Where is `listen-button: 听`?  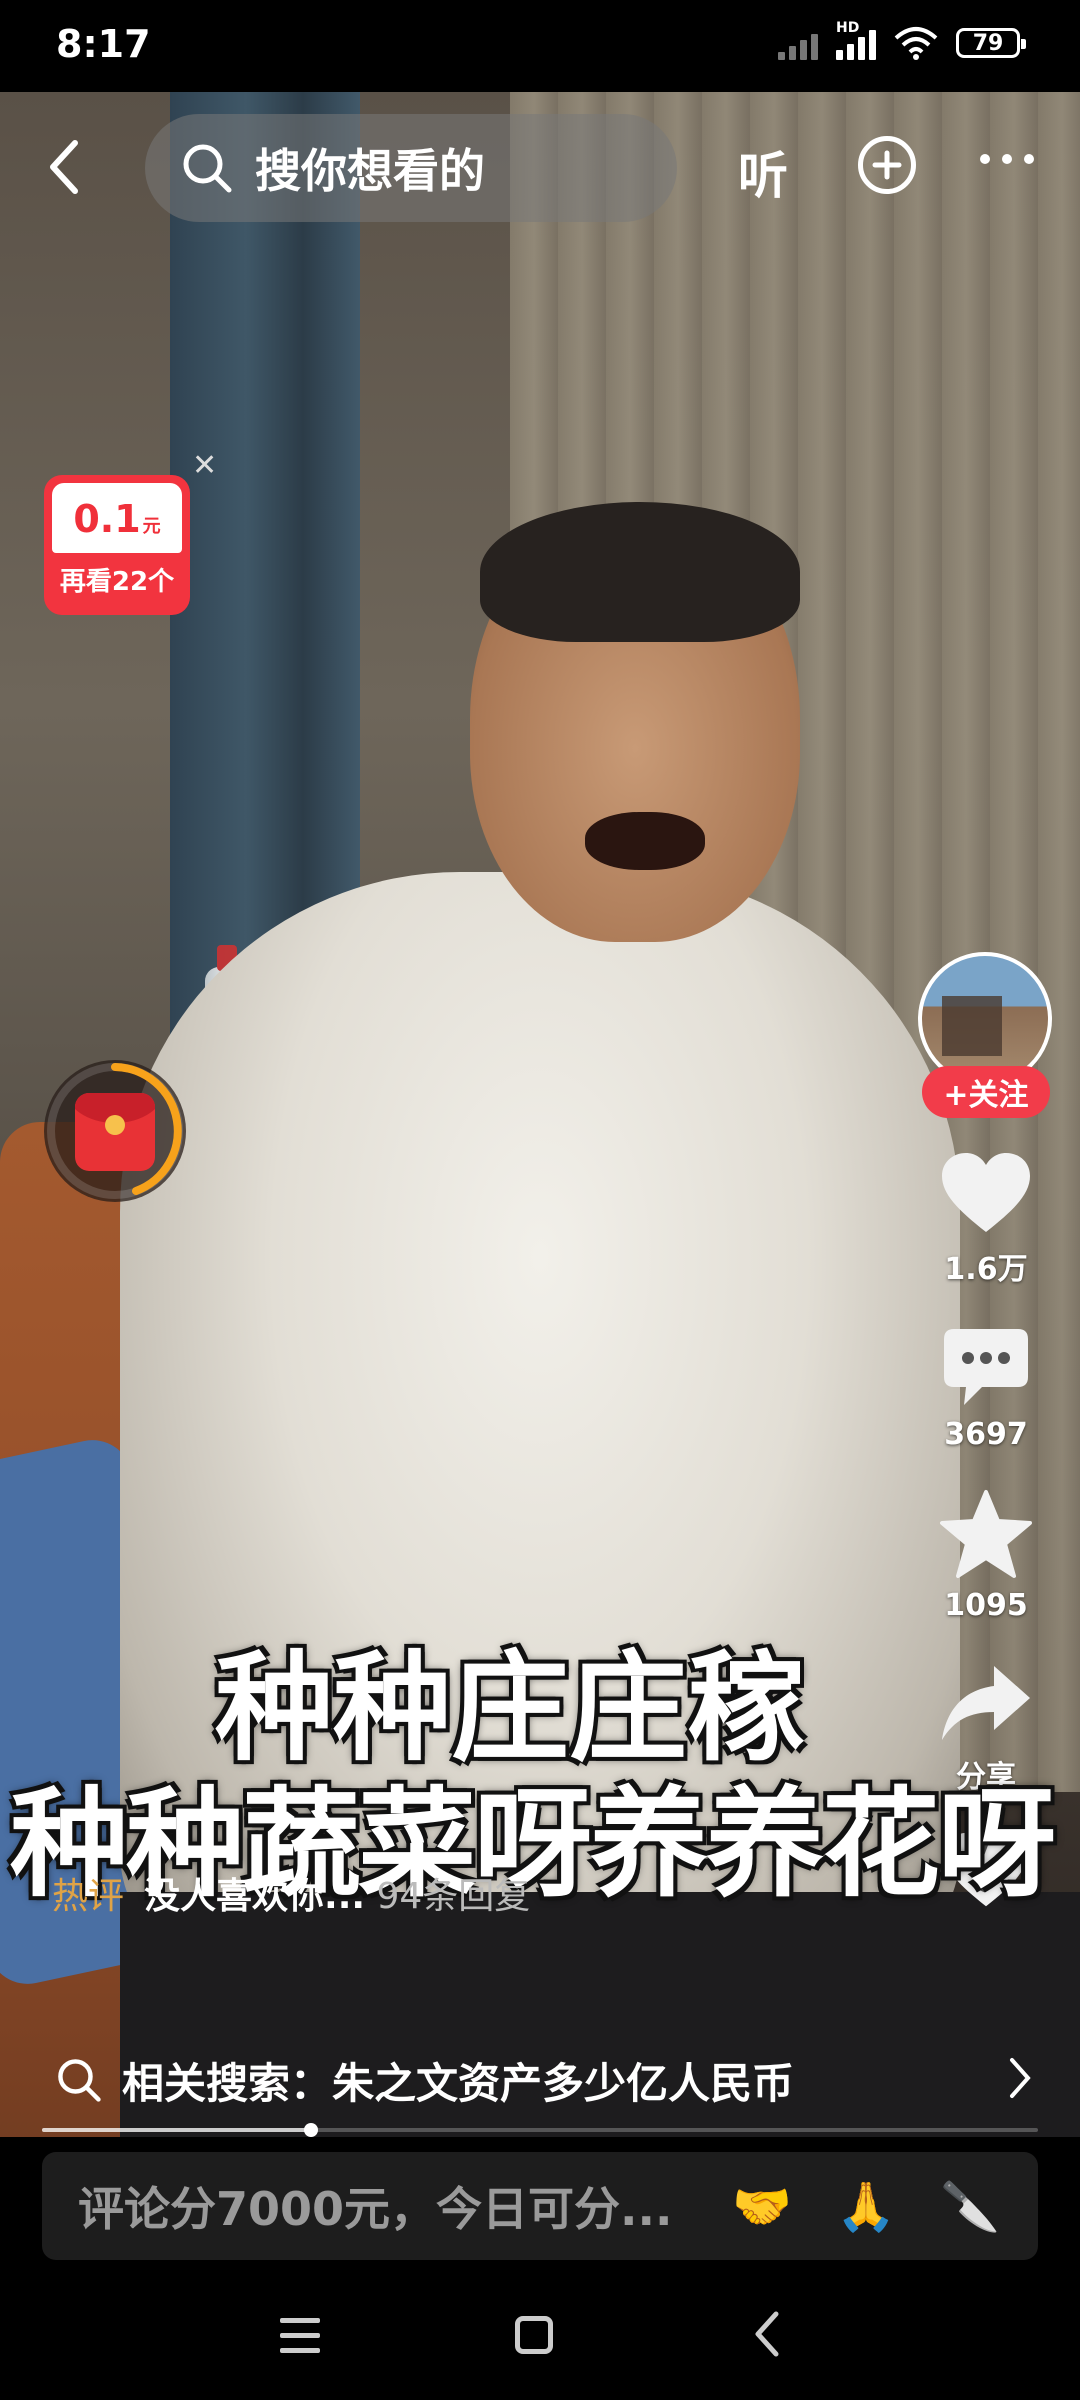 listen-button: 听 is located at coordinates (763, 172).